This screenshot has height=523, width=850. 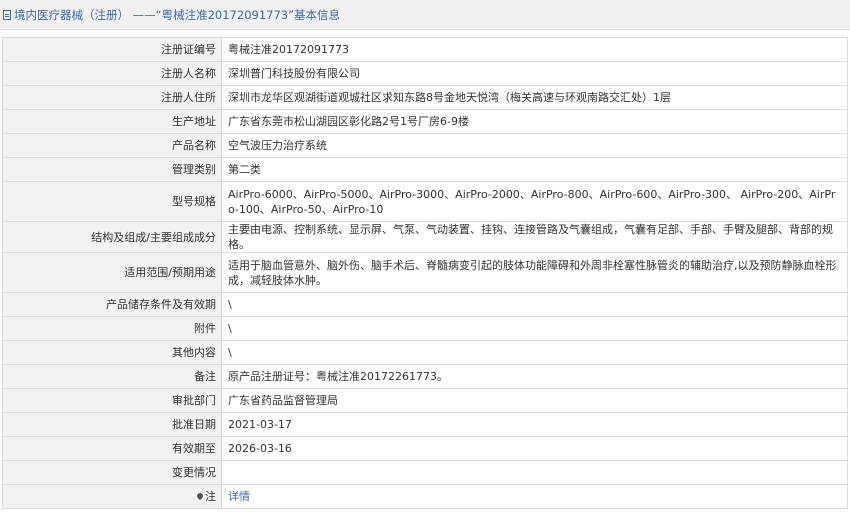 What do you see at coordinates (200, 496) in the screenshot?
I see `pin-icon` at bounding box center [200, 496].